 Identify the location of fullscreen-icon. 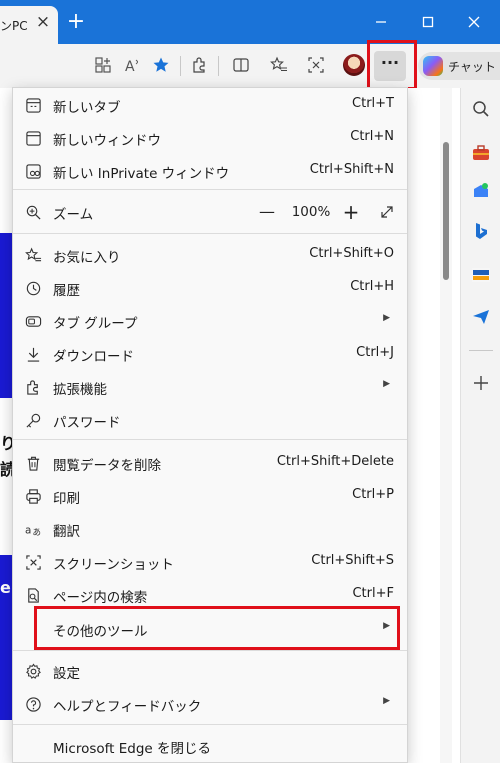
(387, 211).